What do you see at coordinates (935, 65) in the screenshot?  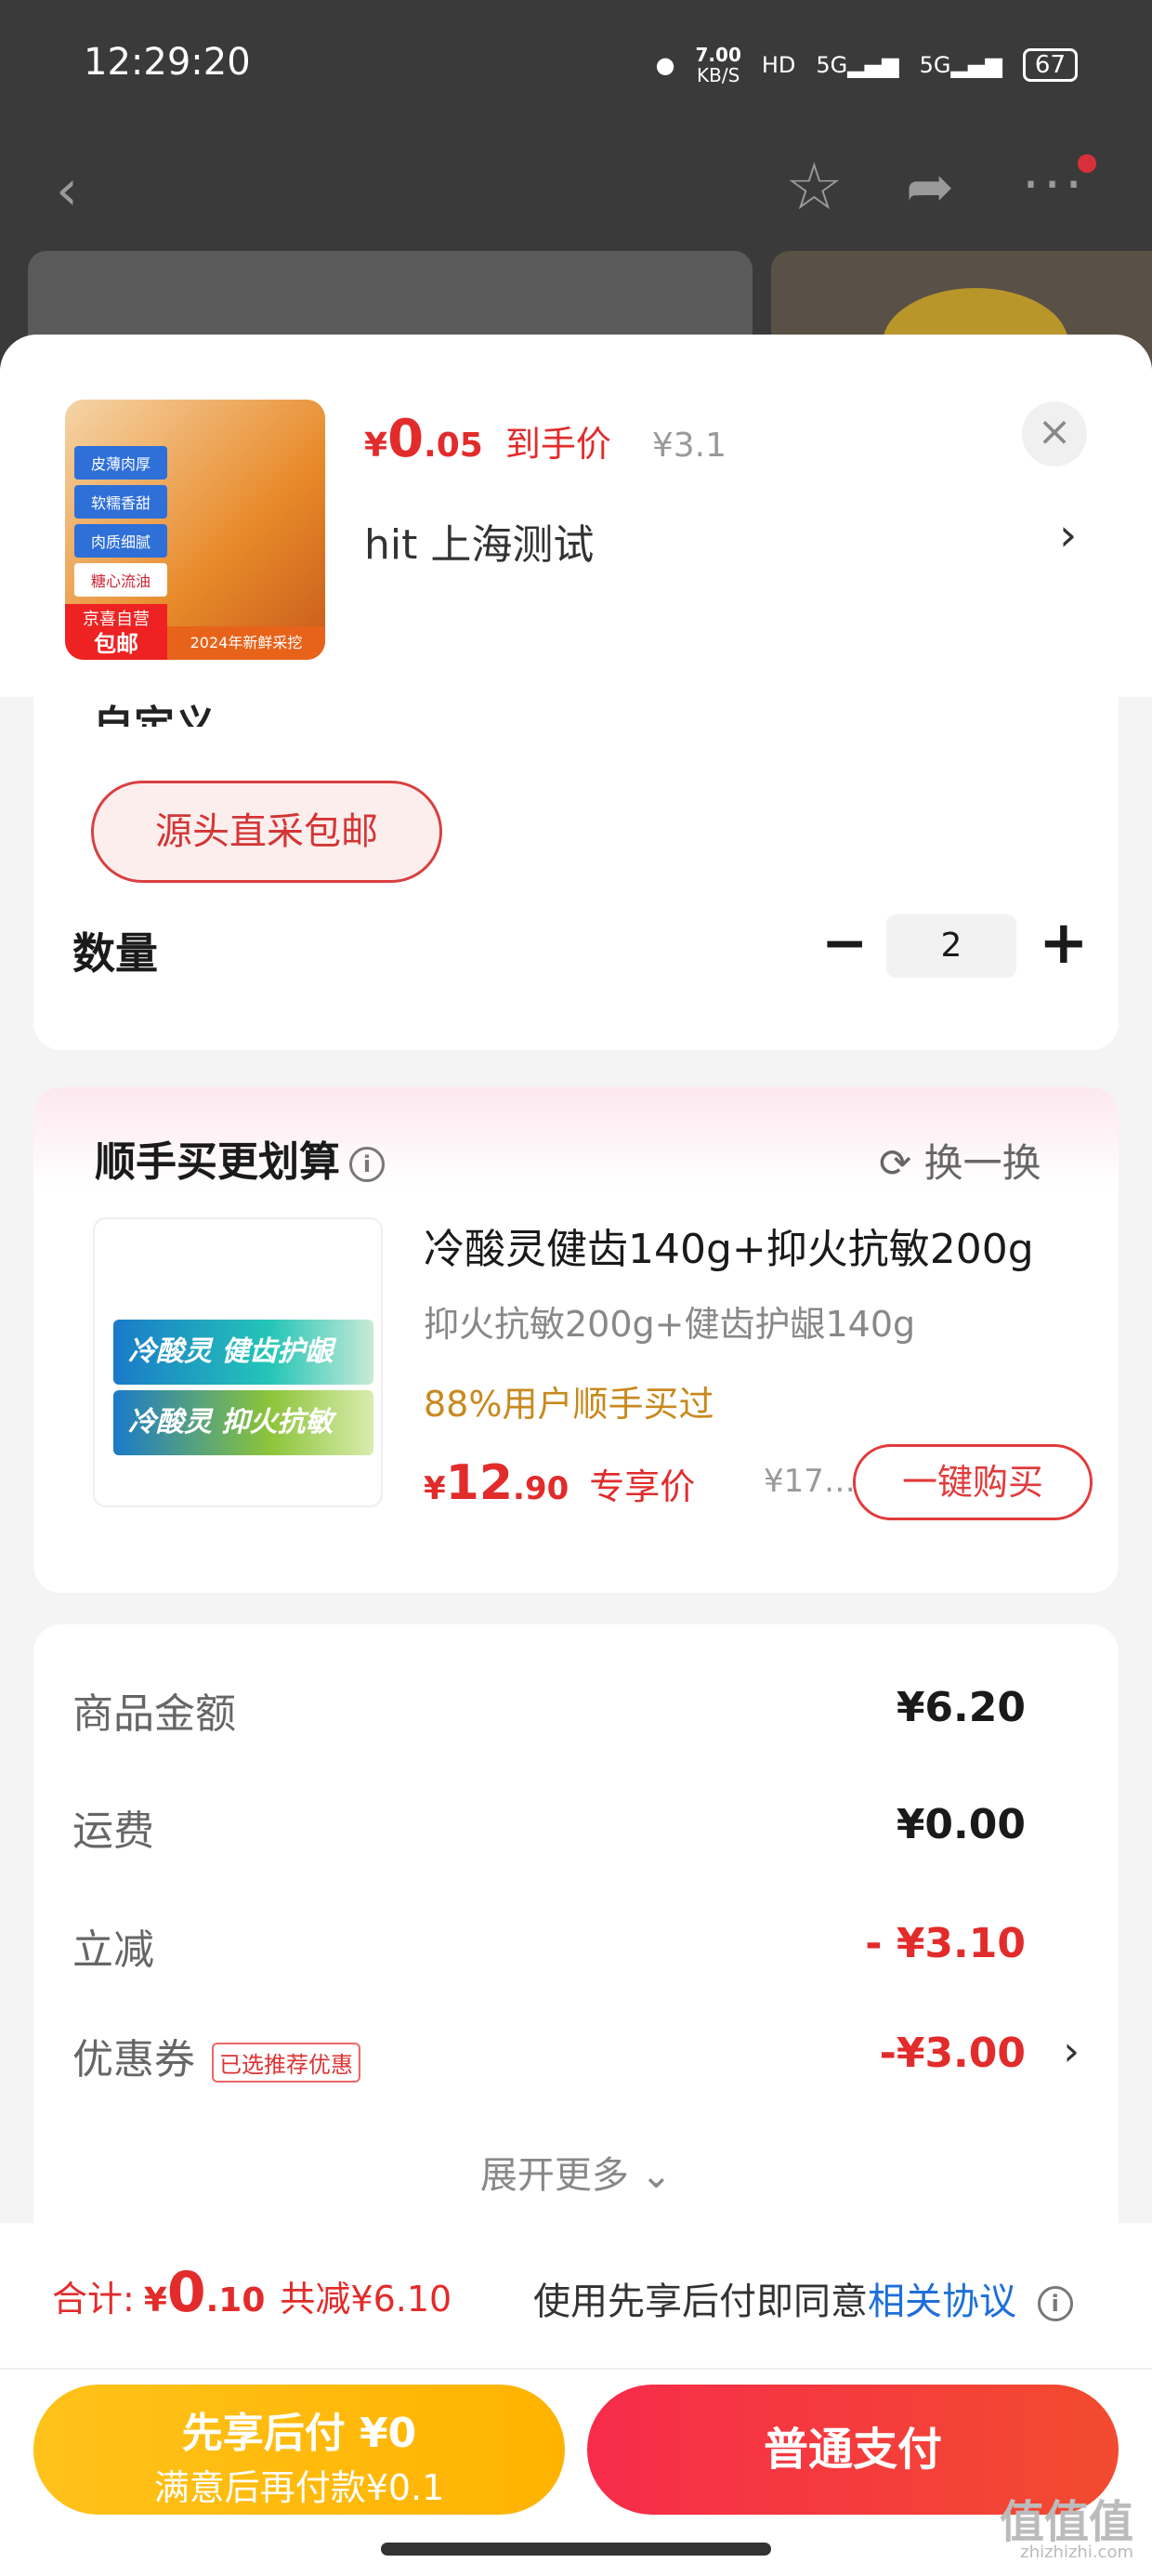 I see `net2-label: 5G` at bounding box center [935, 65].